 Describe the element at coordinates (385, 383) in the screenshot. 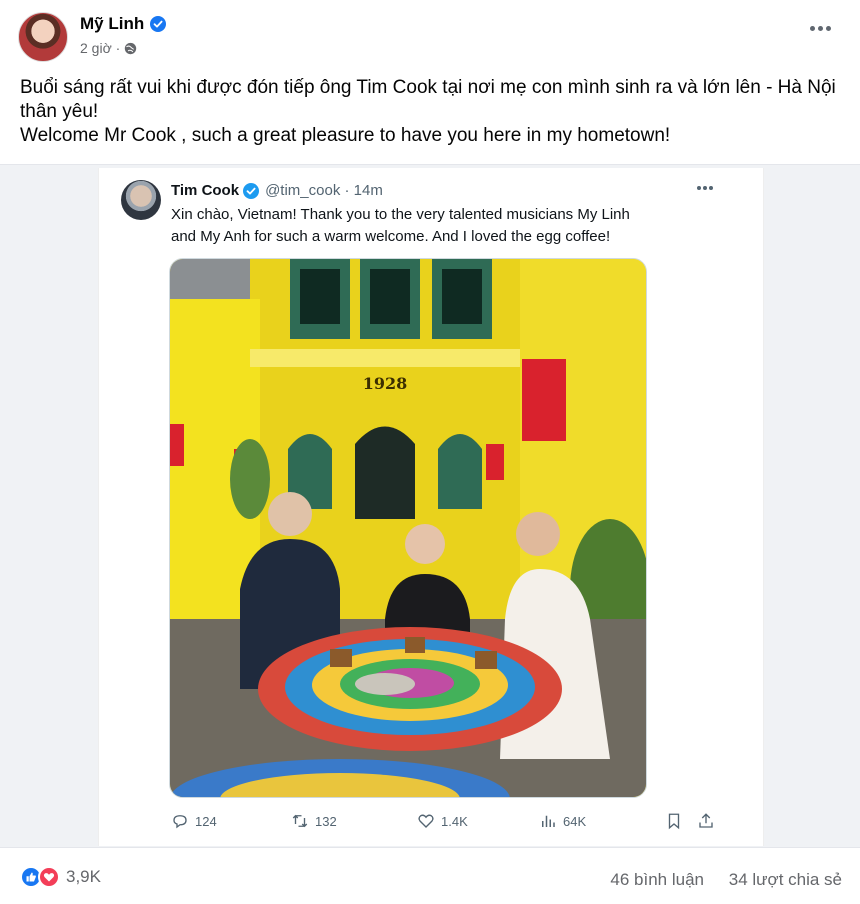

I see `cafe-sign: 1928` at that location.